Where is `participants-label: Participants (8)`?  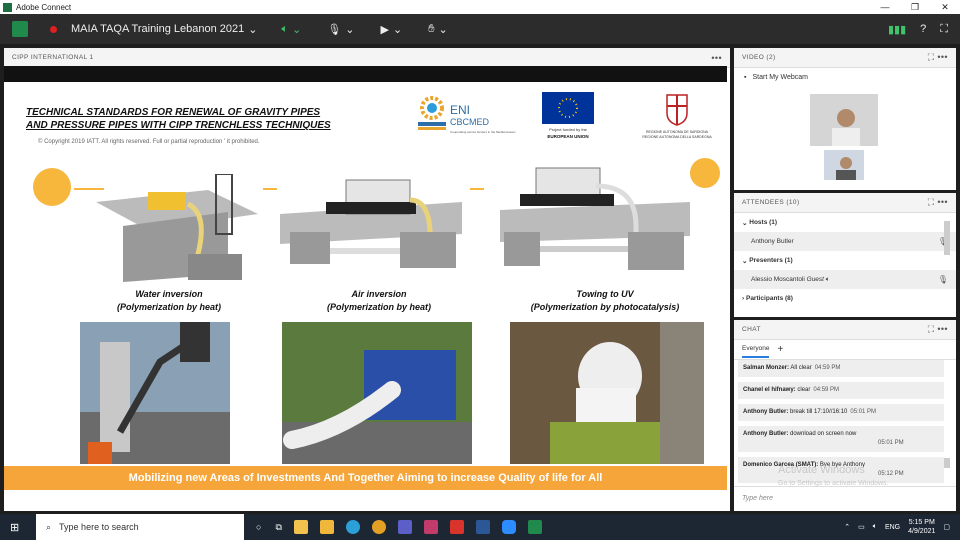
participants-label: Participants (8) is located at coordinates (769, 298).